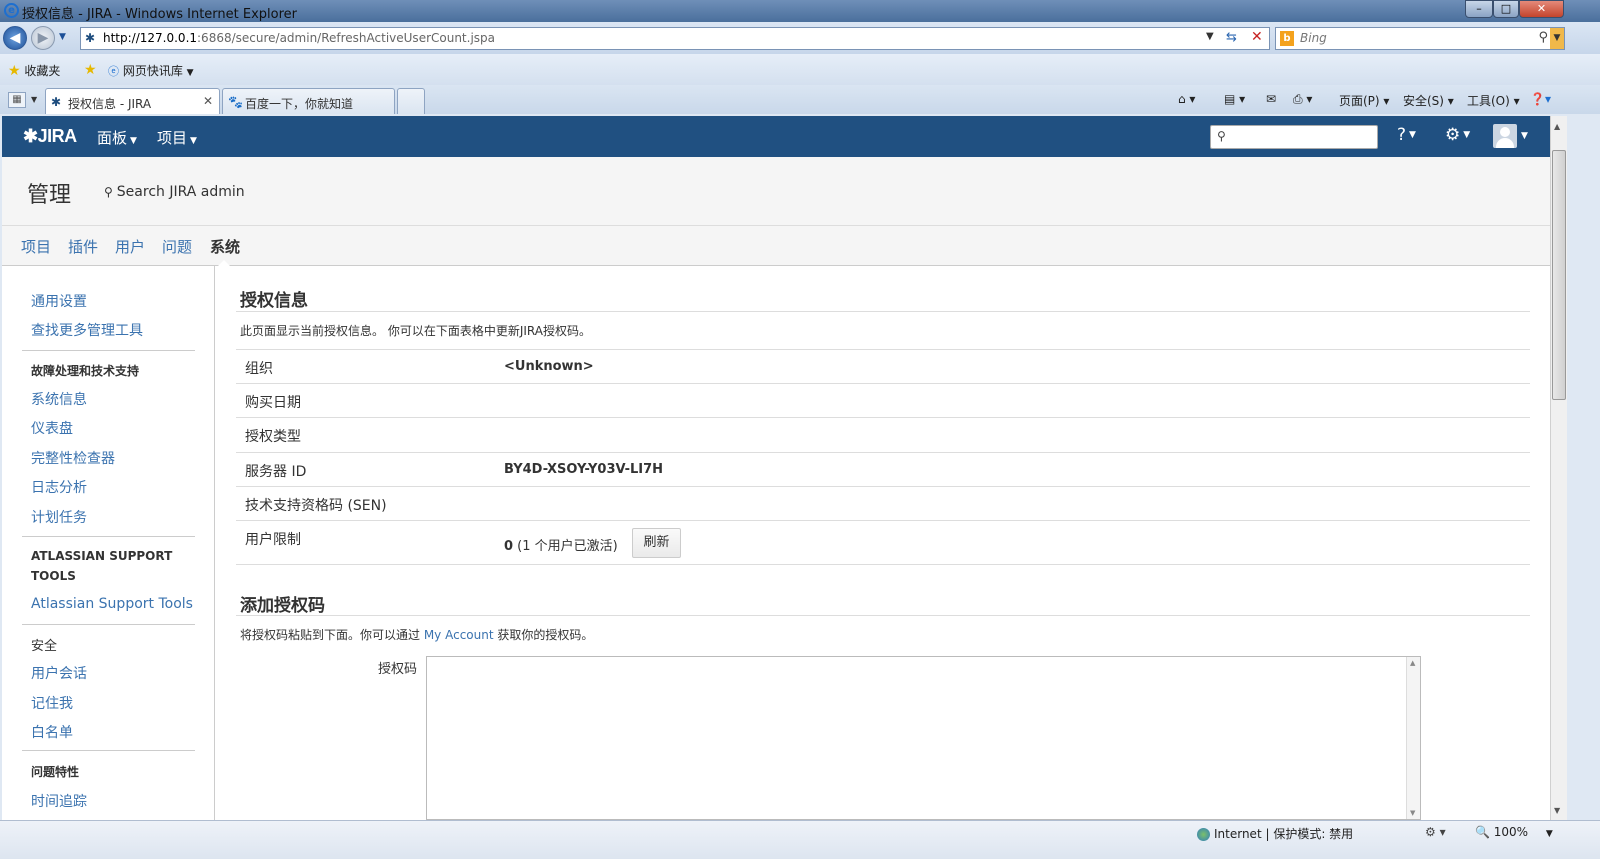 The height and width of the screenshot is (859, 1600). What do you see at coordinates (561, 546) in the screenshot?
I see `row-value-user-limit: 0 (1 个用户已激活)` at bounding box center [561, 546].